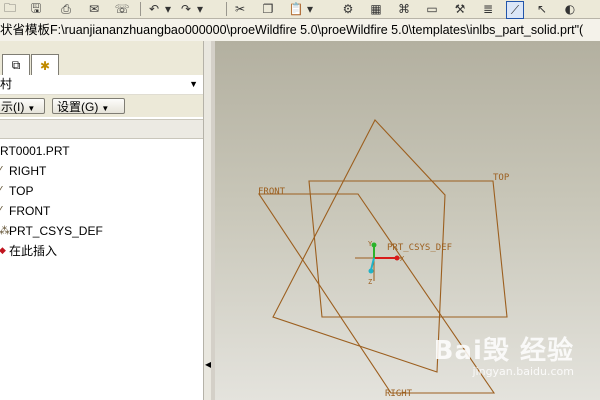  What do you see at coordinates (570, 9) in the screenshot?
I see `globe-icon: ◐` at bounding box center [570, 9].